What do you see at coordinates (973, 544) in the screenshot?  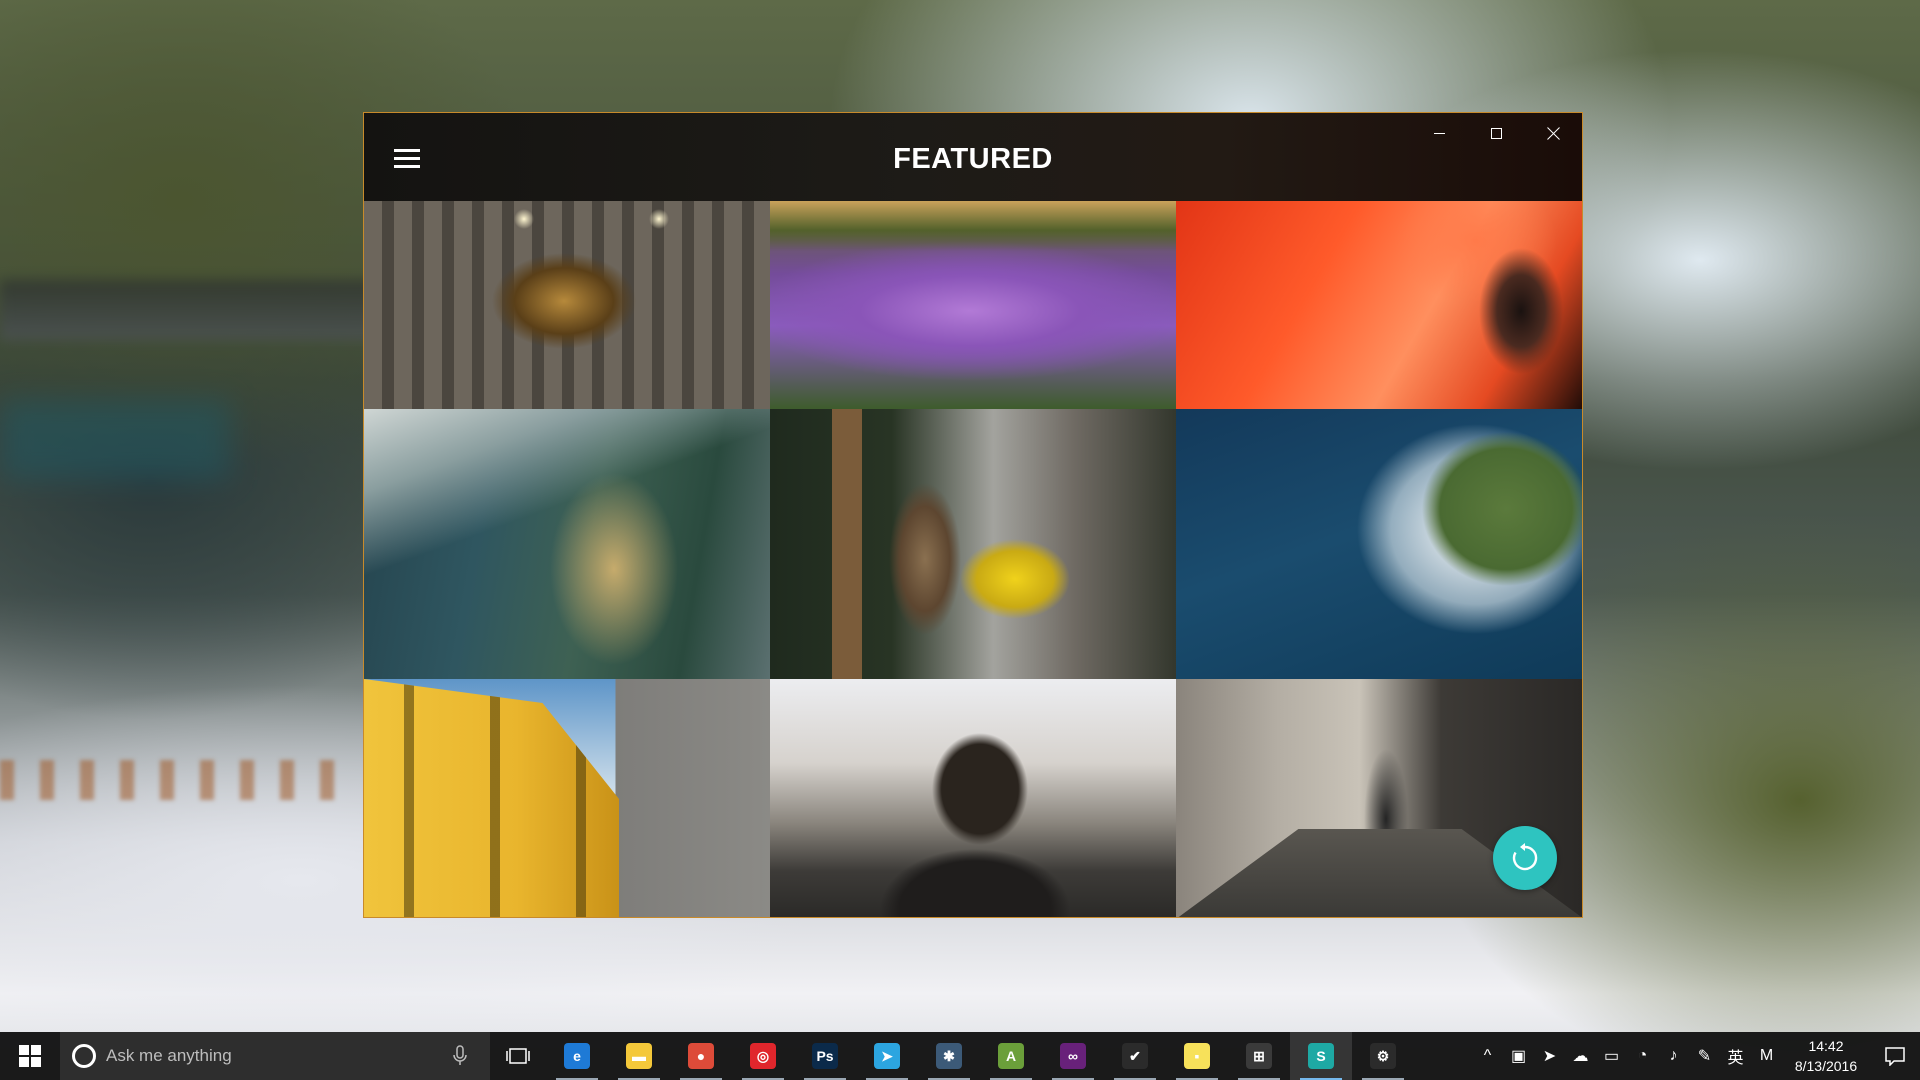 I see `photo-cat` at bounding box center [973, 544].